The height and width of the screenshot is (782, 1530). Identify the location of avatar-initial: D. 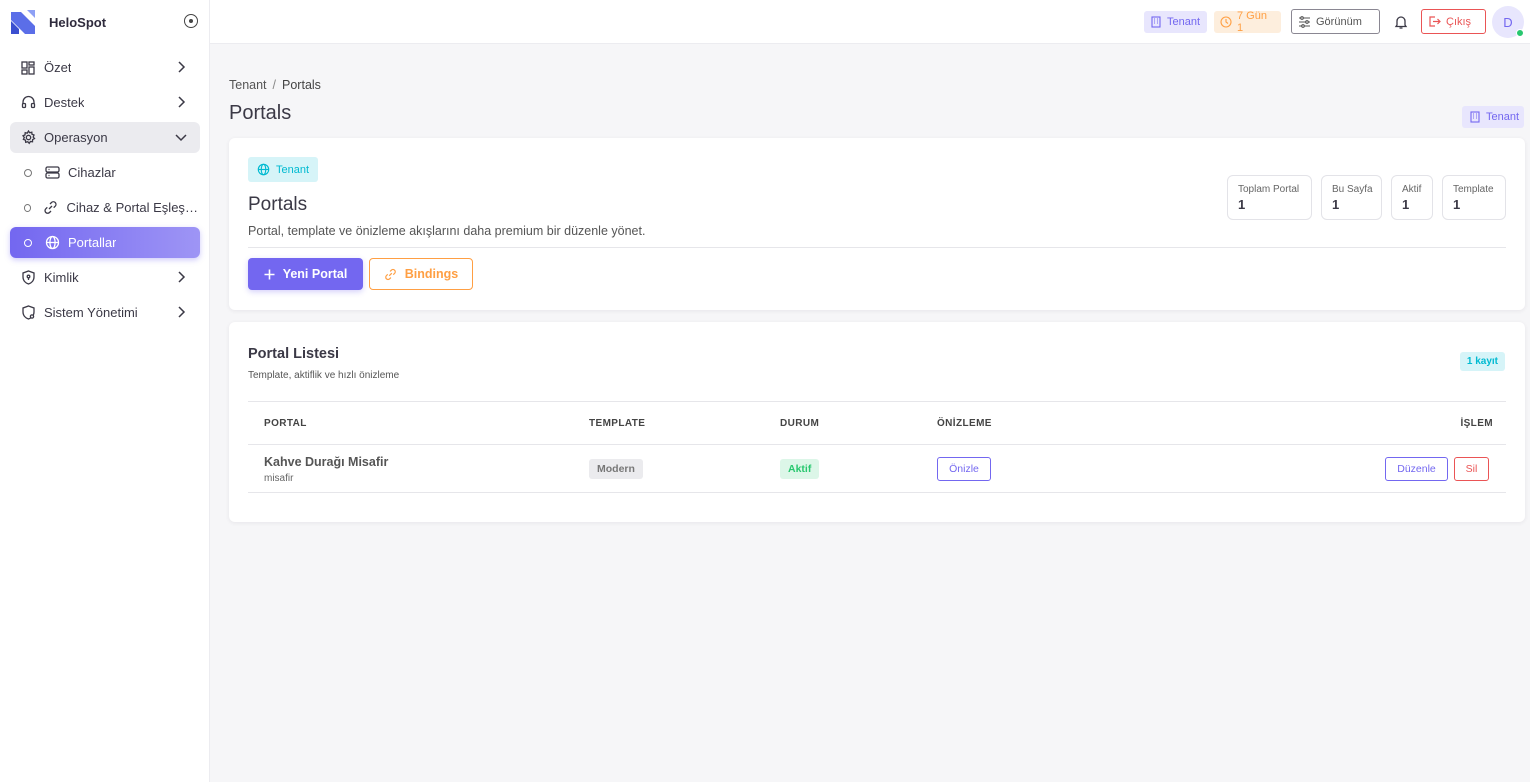
(1508, 22).